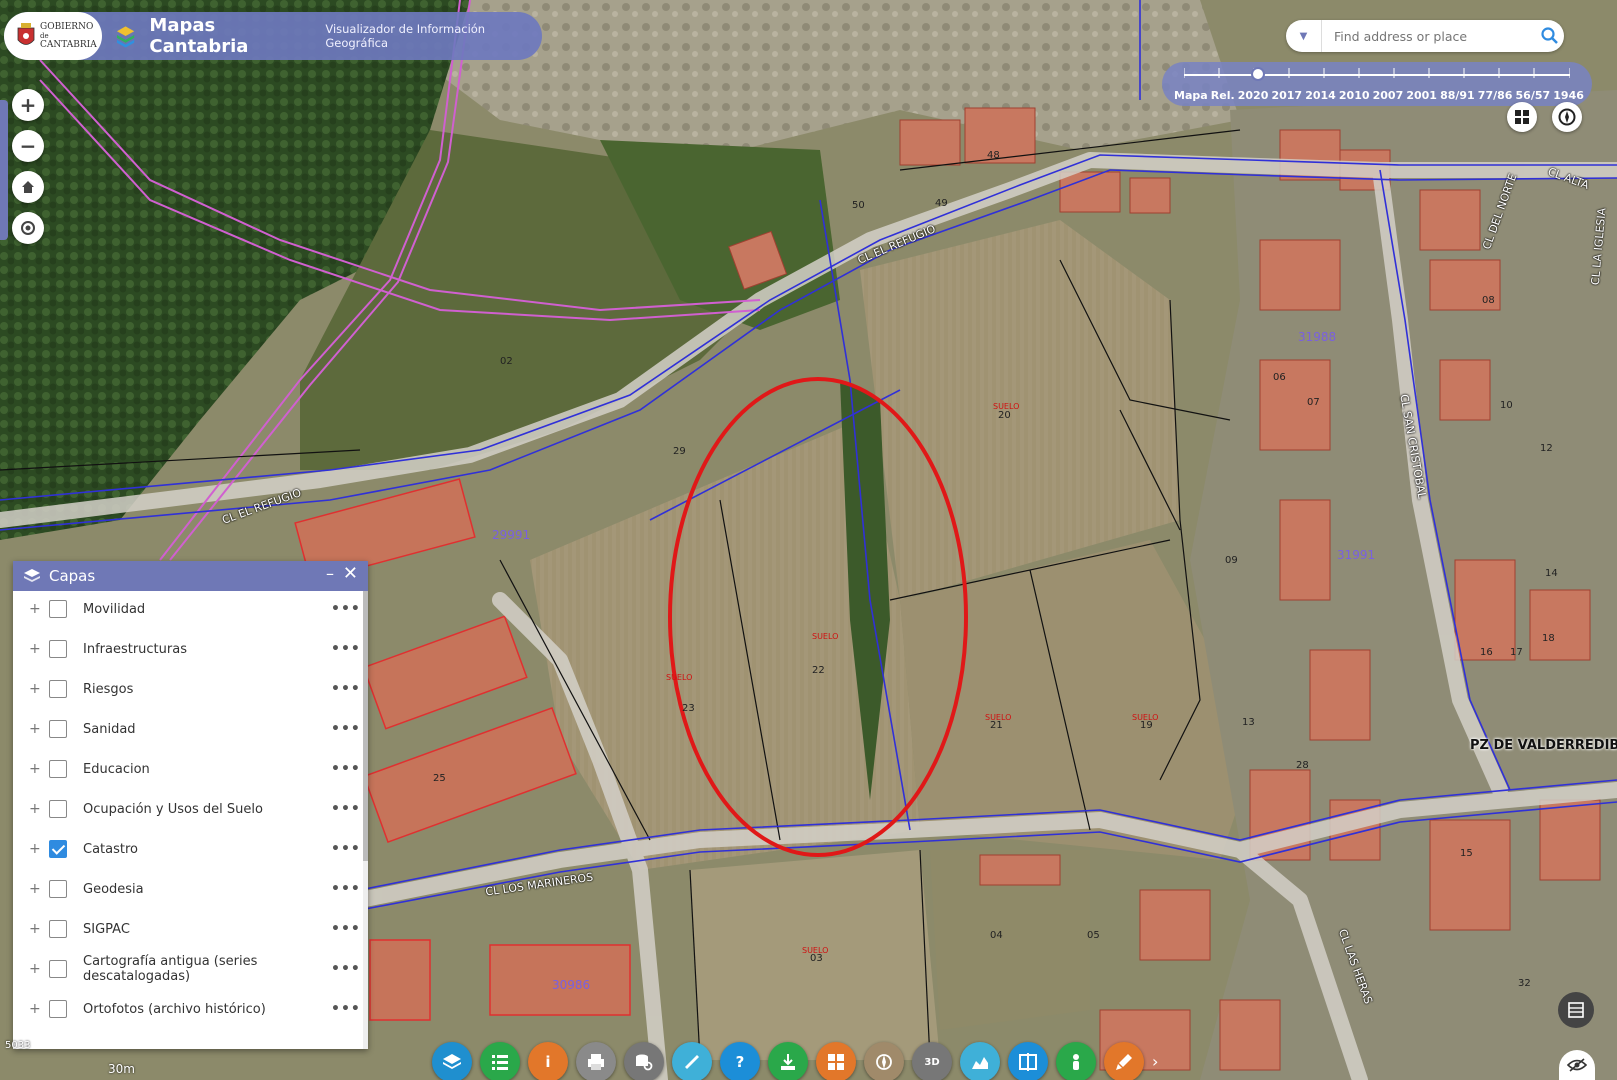 The width and height of the screenshot is (1617, 1080). What do you see at coordinates (1155, 1061) in the screenshot?
I see `toolbar-next-arrow: ›` at bounding box center [1155, 1061].